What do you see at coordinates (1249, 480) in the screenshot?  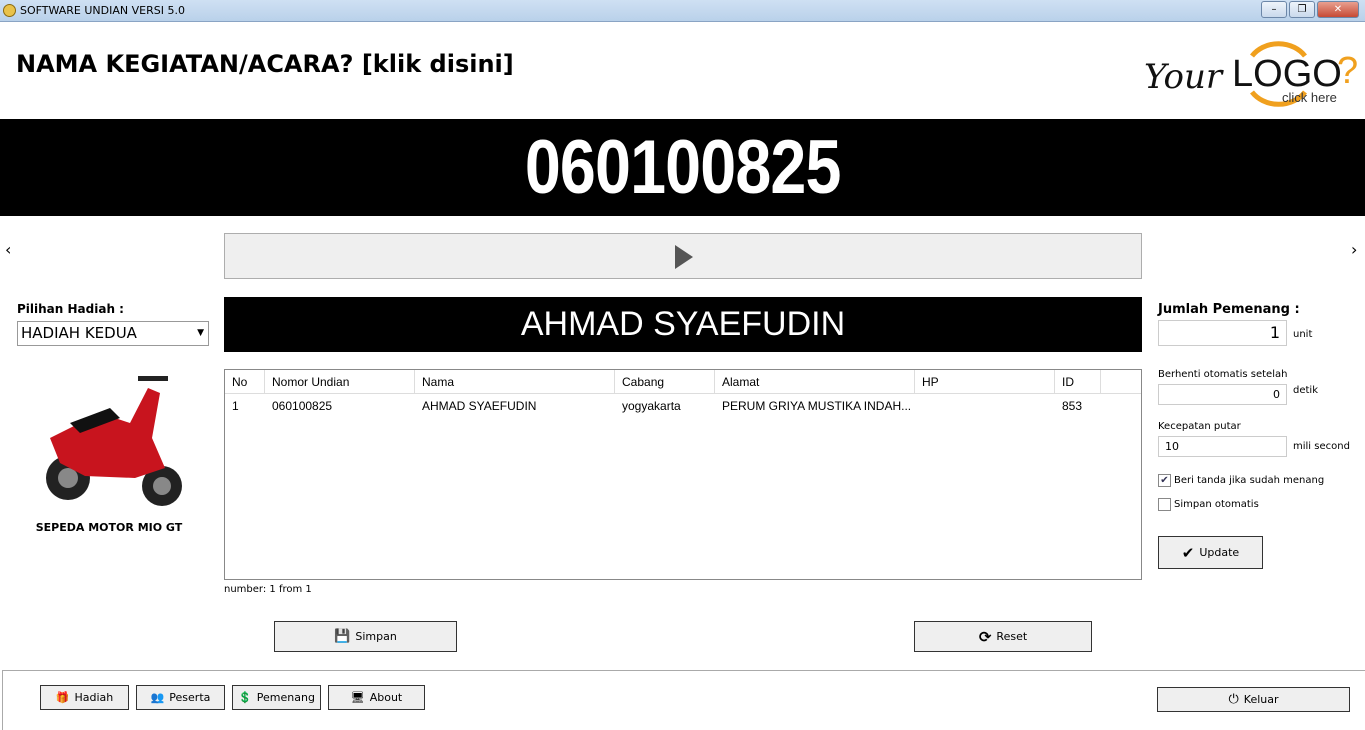 I see `mark-winner-label: Beri tanda jika sudah menang` at bounding box center [1249, 480].